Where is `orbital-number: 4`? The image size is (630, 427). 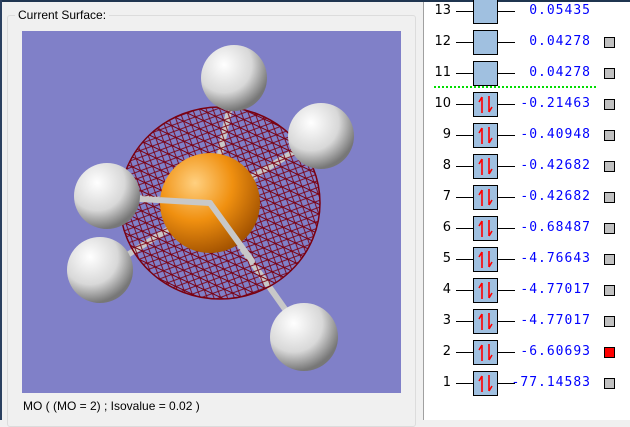 orbital-number: 4 is located at coordinates (446, 289).